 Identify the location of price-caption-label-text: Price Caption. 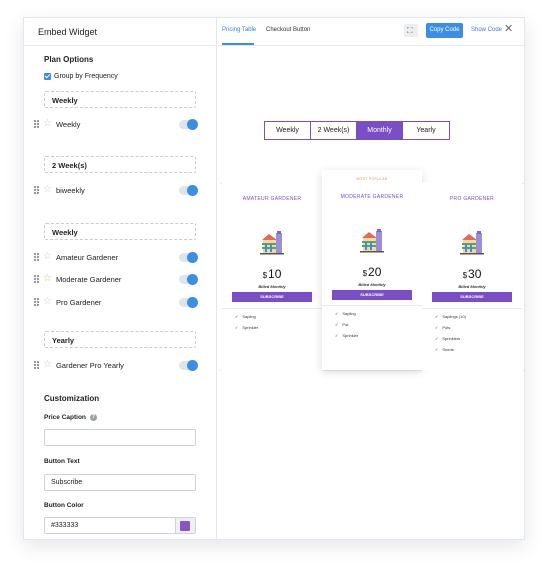
(65, 418).